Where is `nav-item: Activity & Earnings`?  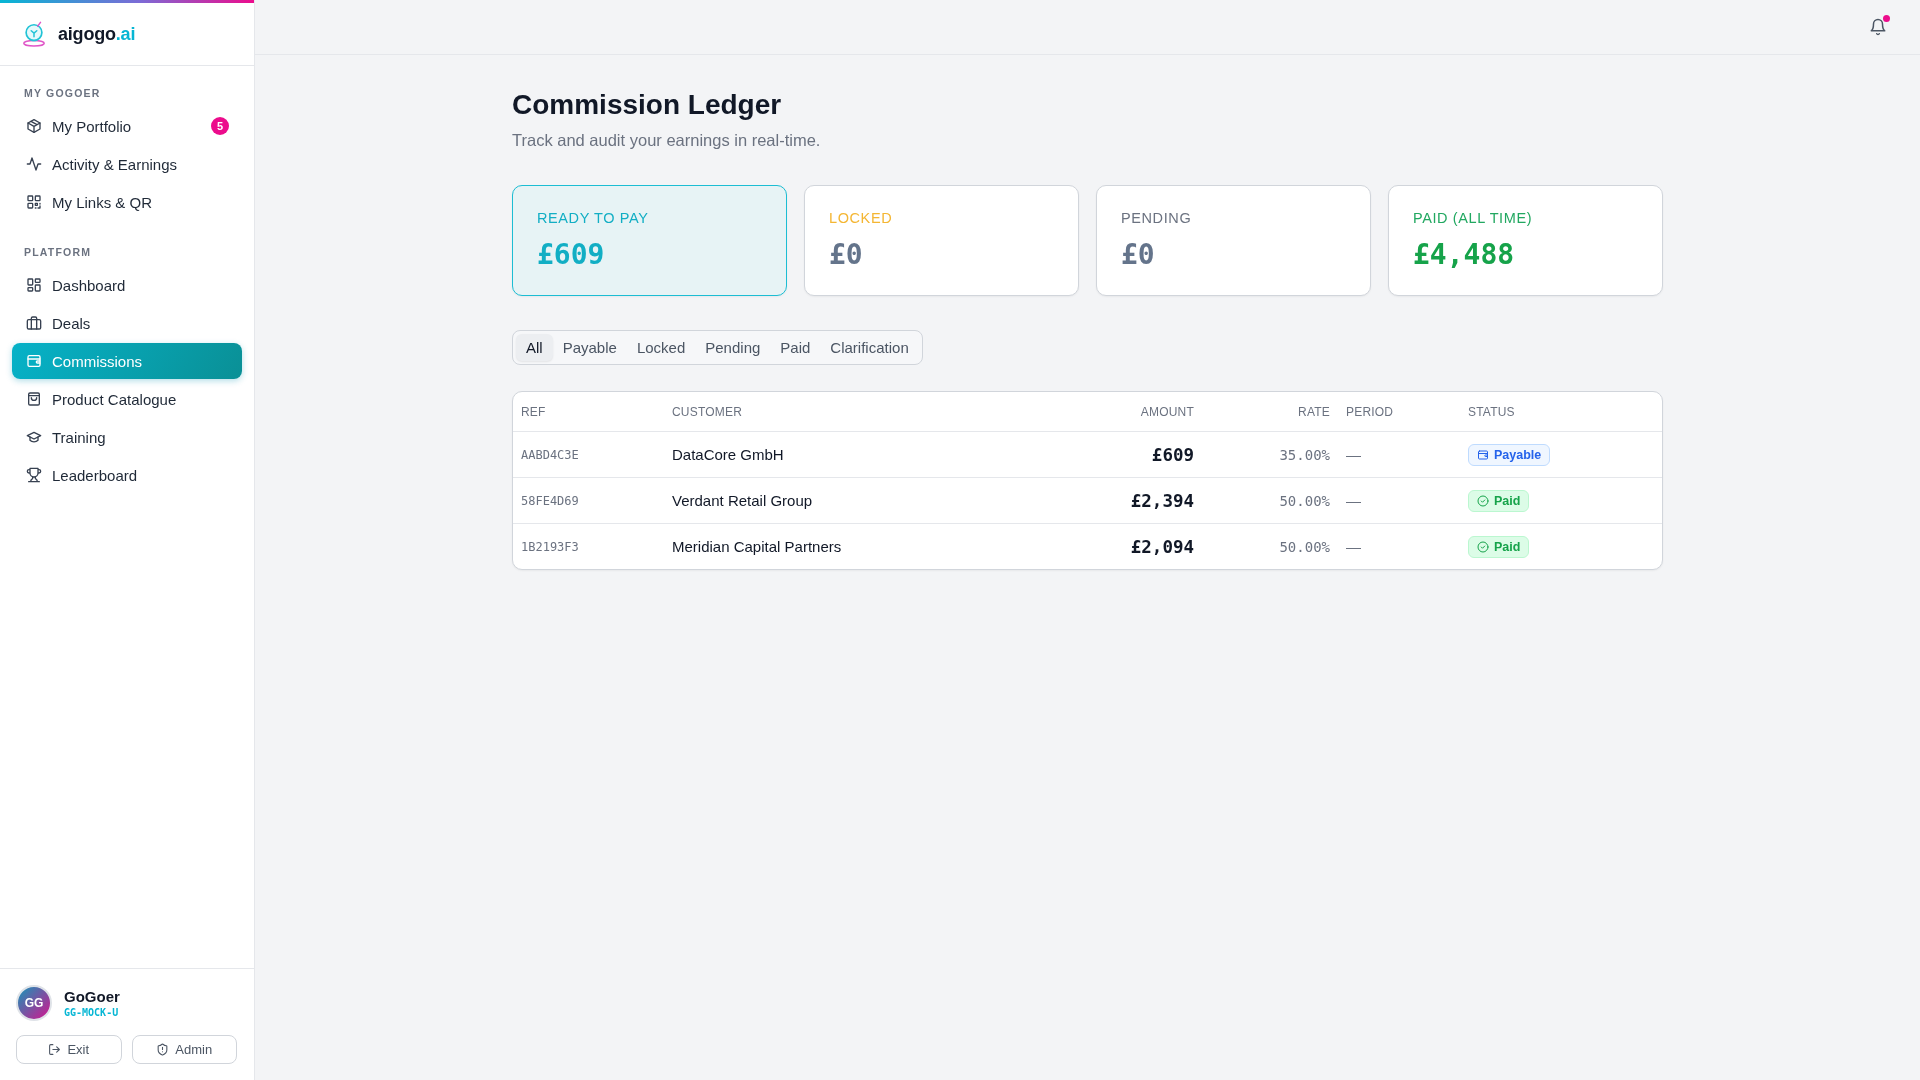 nav-item: Activity & Earnings is located at coordinates (127, 164).